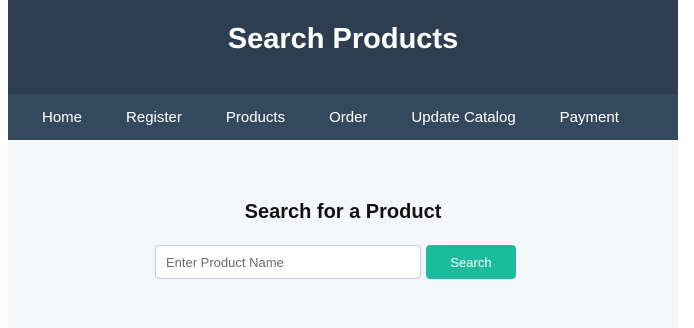 This screenshot has height=328, width=694. I want to click on nav-products-link: Products, so click(255, 117).